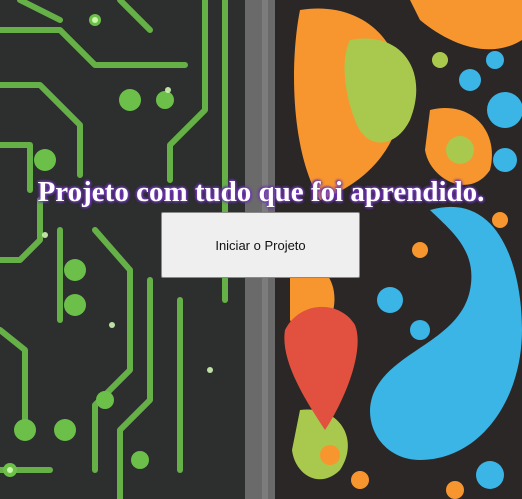 The width and height of the screenshot is (522, 499). What do you see at coordinates (261, 192) in the screenshot?
I see `page-title: Projeto com tudo que foi aprendido.` at bounding box center [261, 192].